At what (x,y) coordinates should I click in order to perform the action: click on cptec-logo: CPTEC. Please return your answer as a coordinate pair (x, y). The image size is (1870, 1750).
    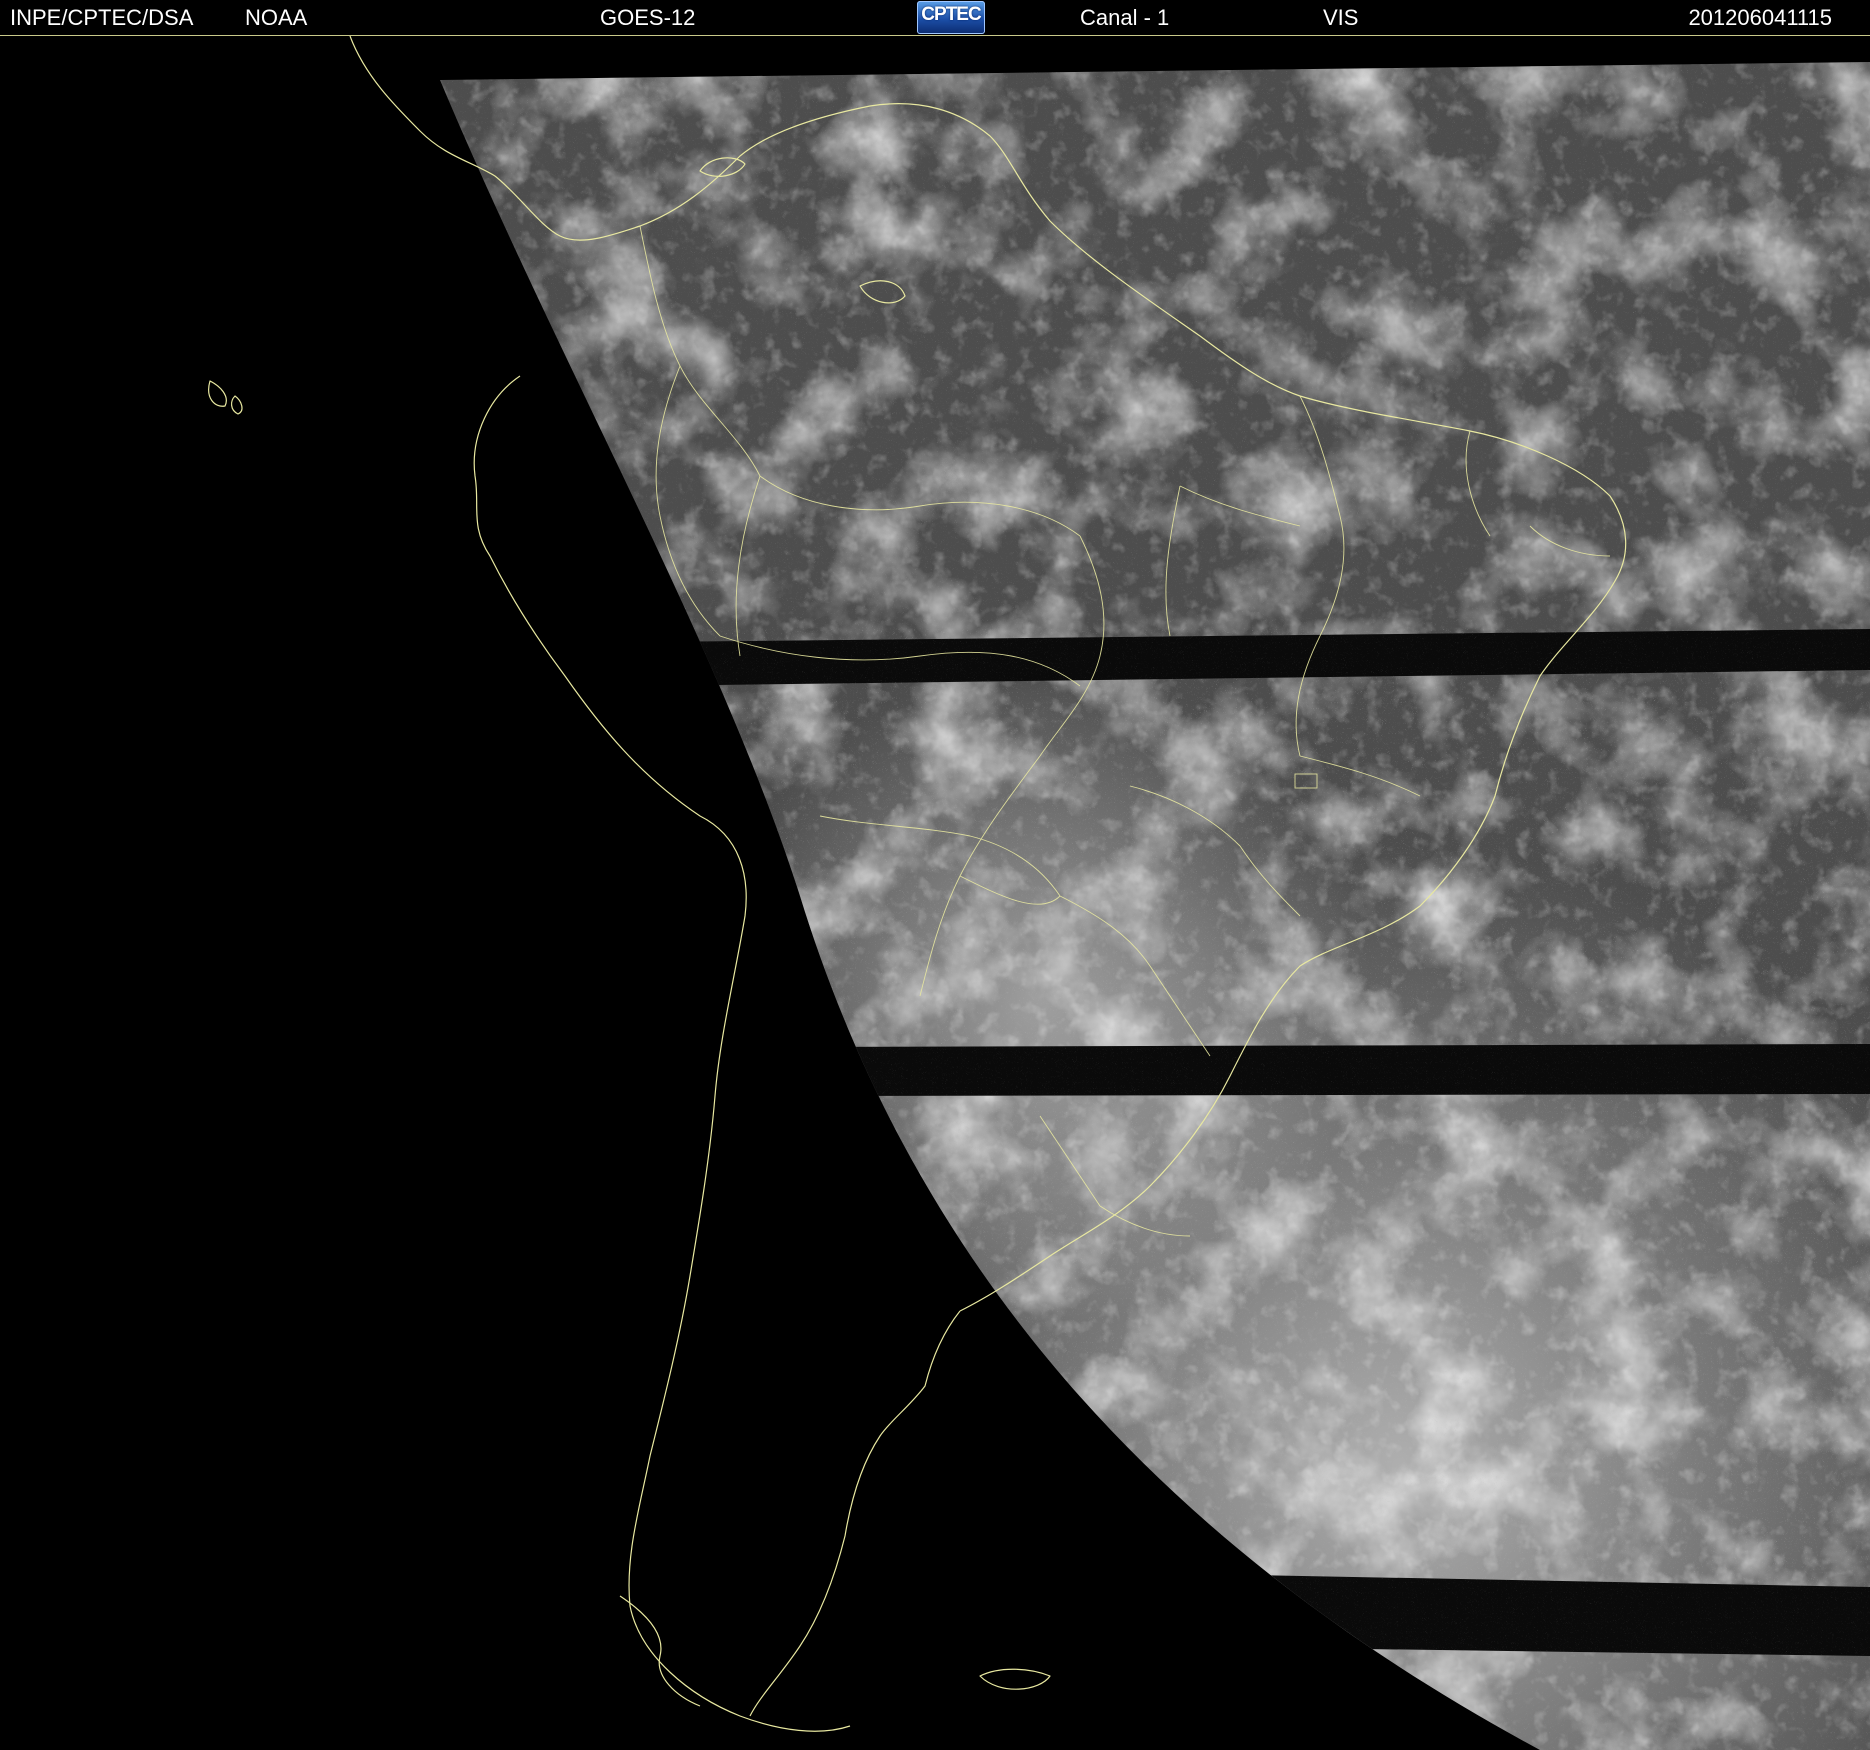
    Looking at the image, I should click on (951, 17).